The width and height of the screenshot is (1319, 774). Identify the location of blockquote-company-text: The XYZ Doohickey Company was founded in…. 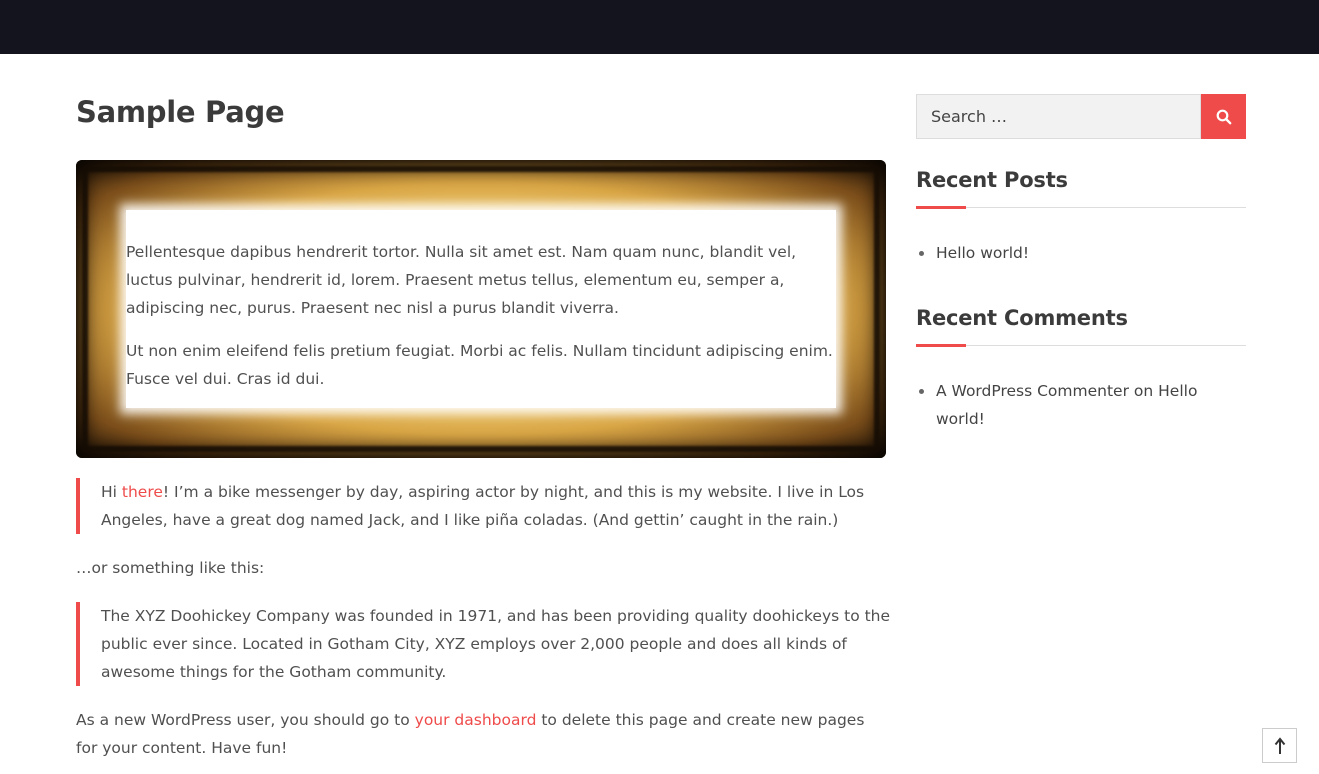
(496, 644).